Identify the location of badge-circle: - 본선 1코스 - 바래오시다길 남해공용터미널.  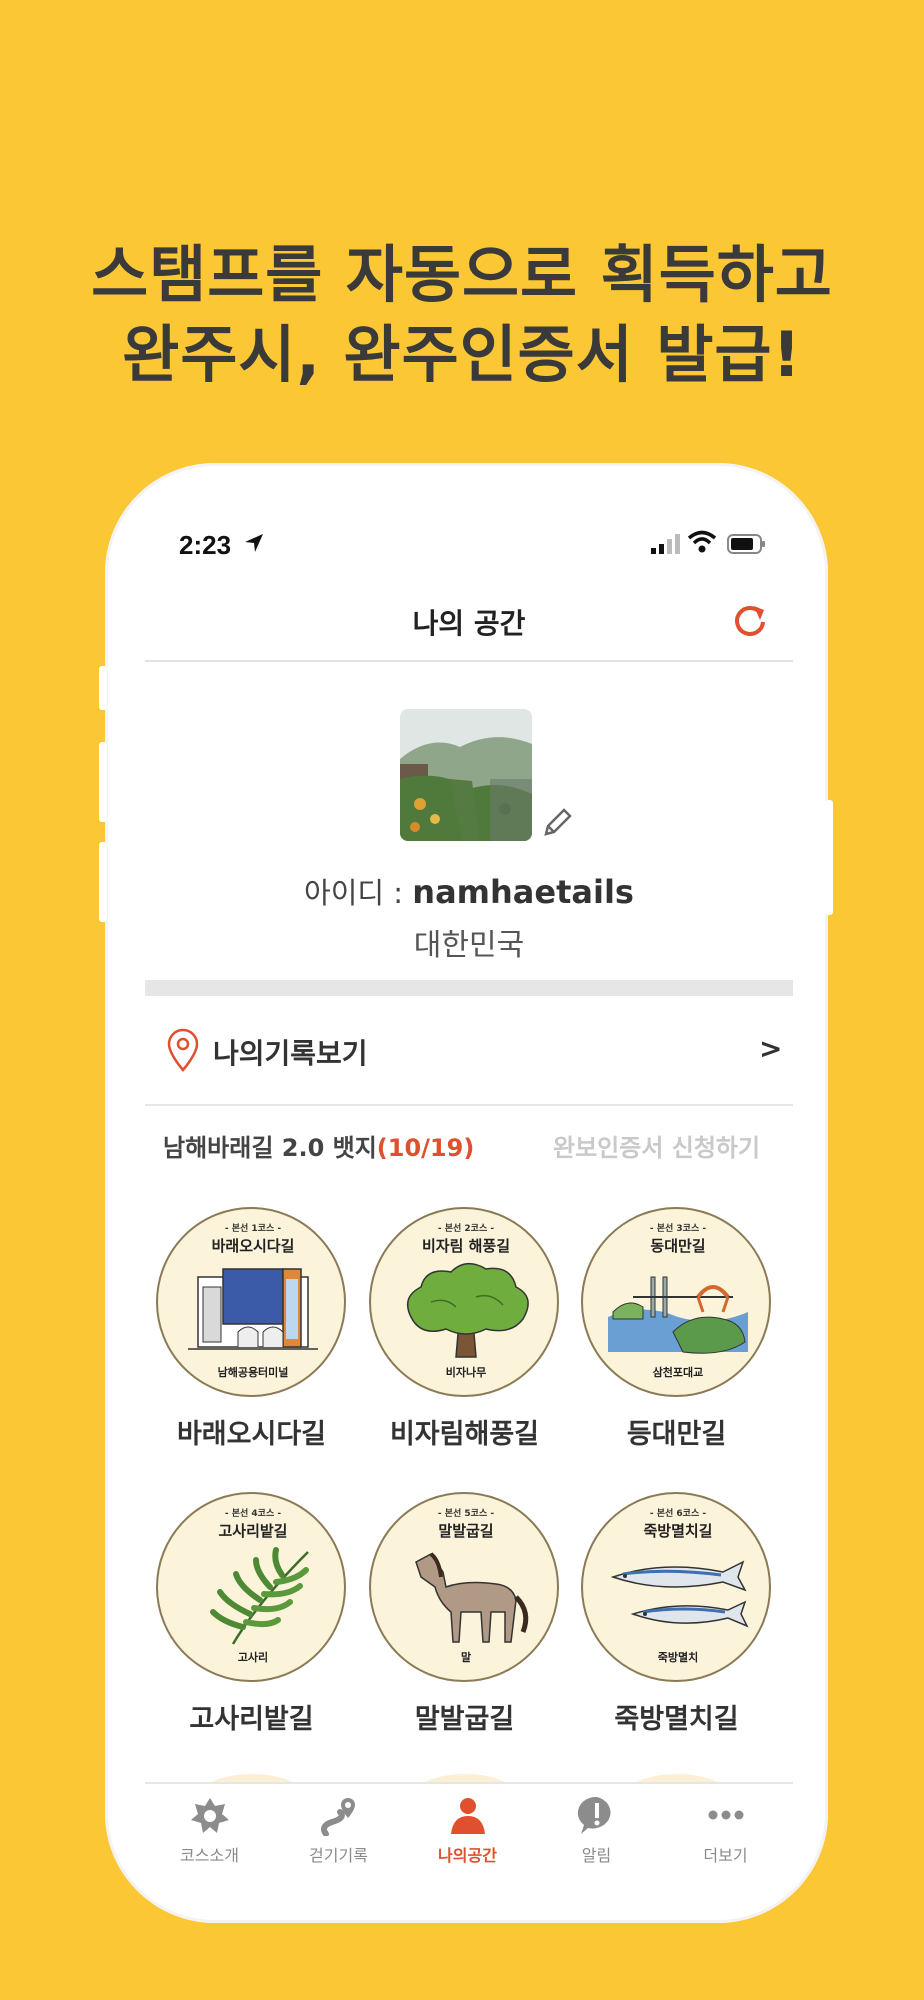
(251, 1302).